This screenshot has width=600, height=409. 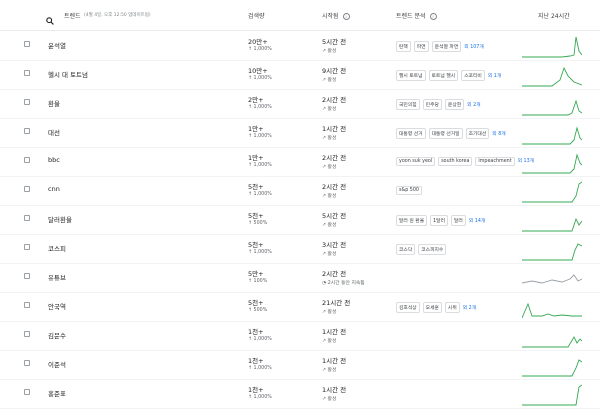 I want to click on related-query-chip: yoon suk yeol, so click(x=416, y=161).